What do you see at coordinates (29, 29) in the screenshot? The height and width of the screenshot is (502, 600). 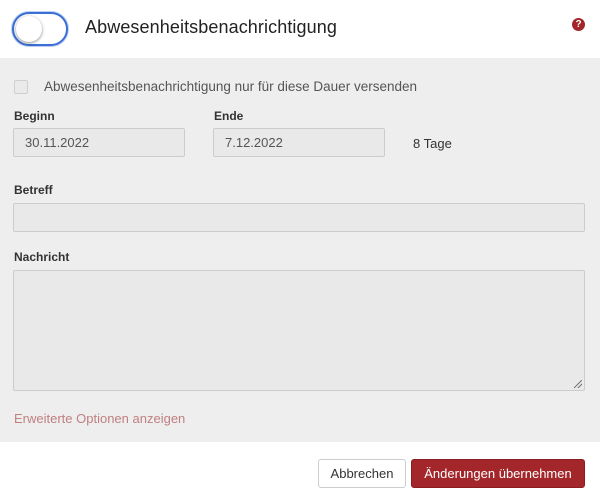 I see `toggle-knob` at bounding box center [29, 29].